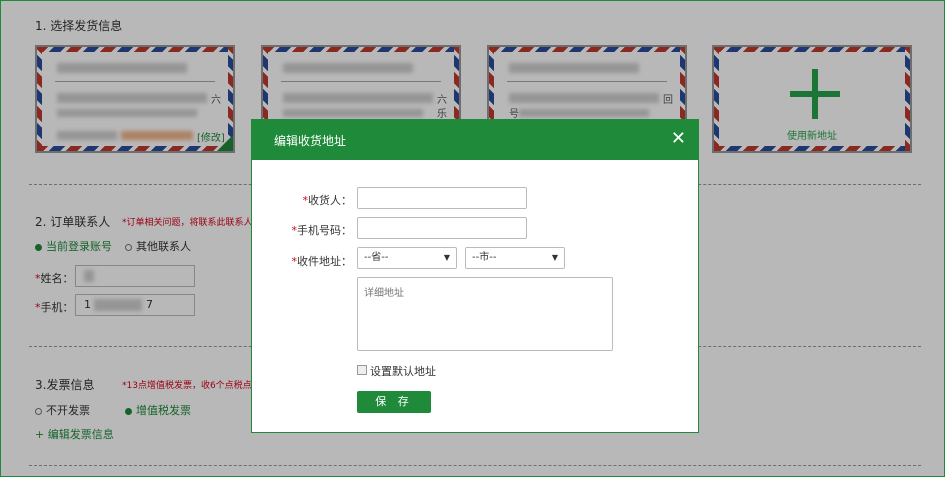 This screenshot has height=477, width=945. I want to click on province-select: --省-- ▼, so click(407, 258).